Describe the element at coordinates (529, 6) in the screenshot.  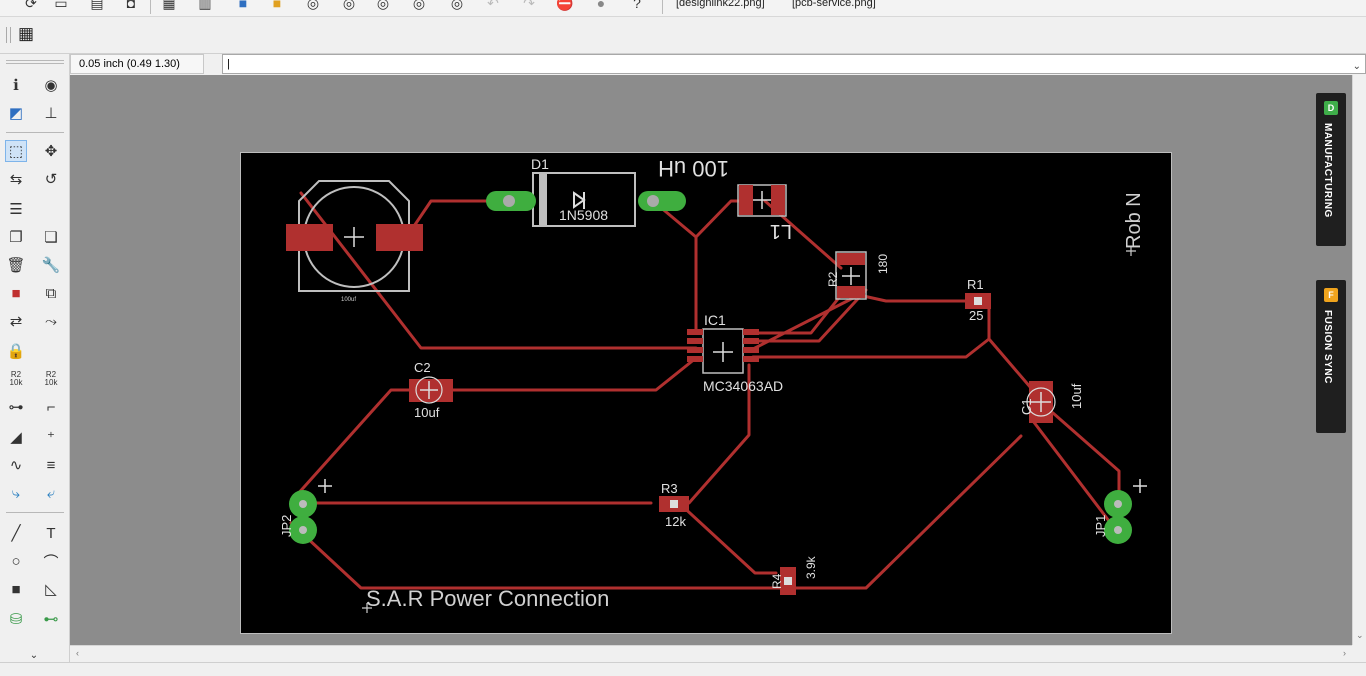
I see `redo-icon: ↷` at that location.